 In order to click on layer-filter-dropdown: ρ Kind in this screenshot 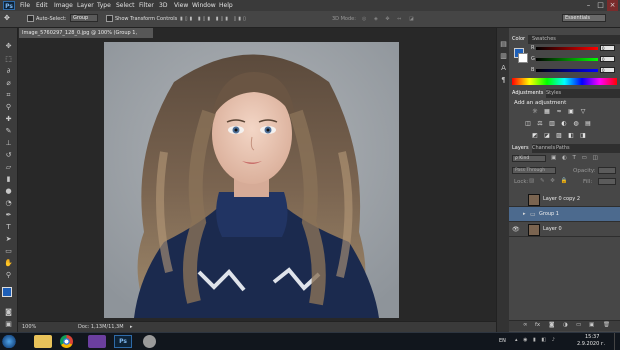, I will do `click(529, 158)`.